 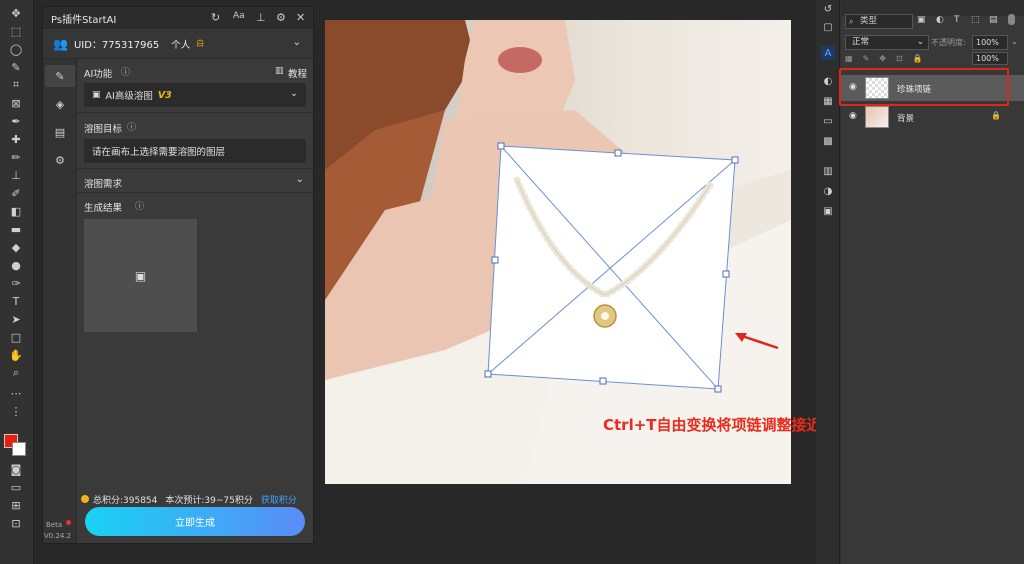 What do you see at coordinates (181, 45) in the screenshot?
I see `account-type: 个人` at bounding box center [181, 45].